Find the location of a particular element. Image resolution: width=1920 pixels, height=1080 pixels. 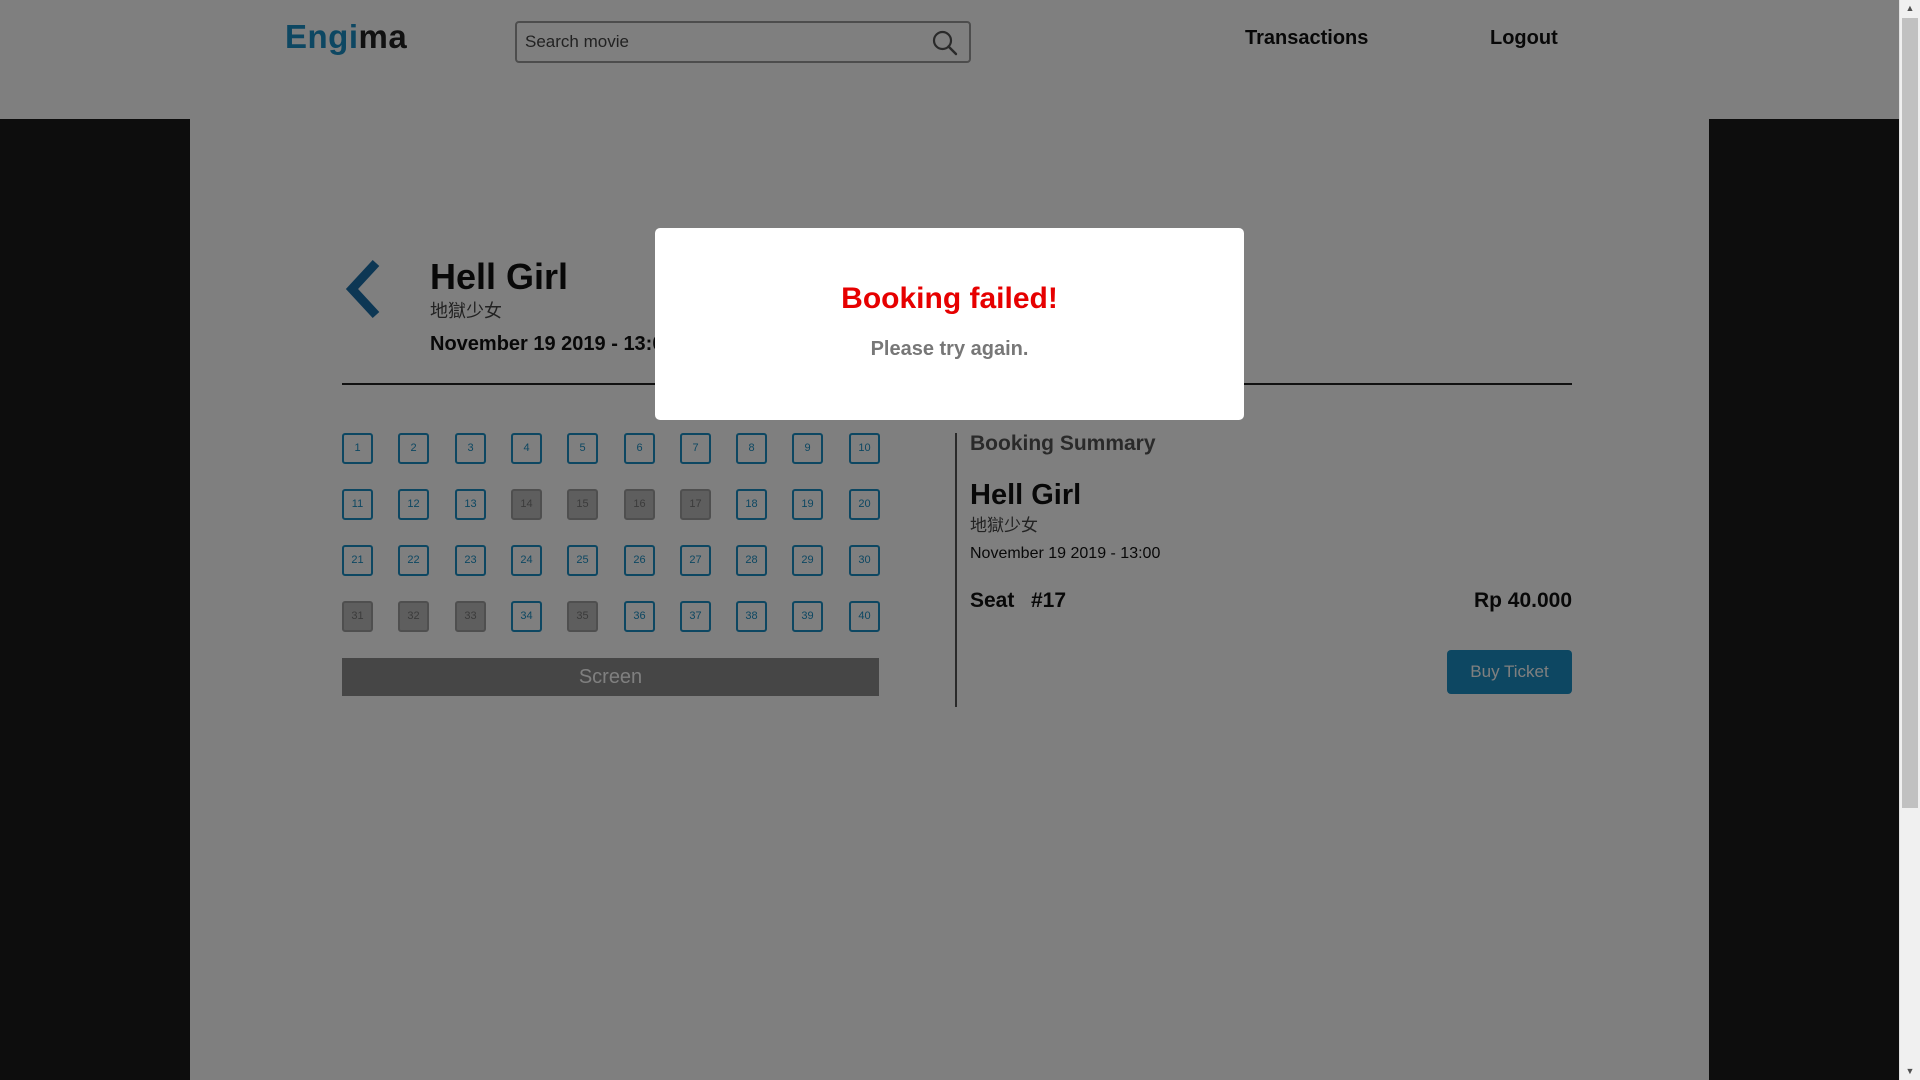

scroll-up-arrow-icon: ▲ is located at coordinates (1910, 8).